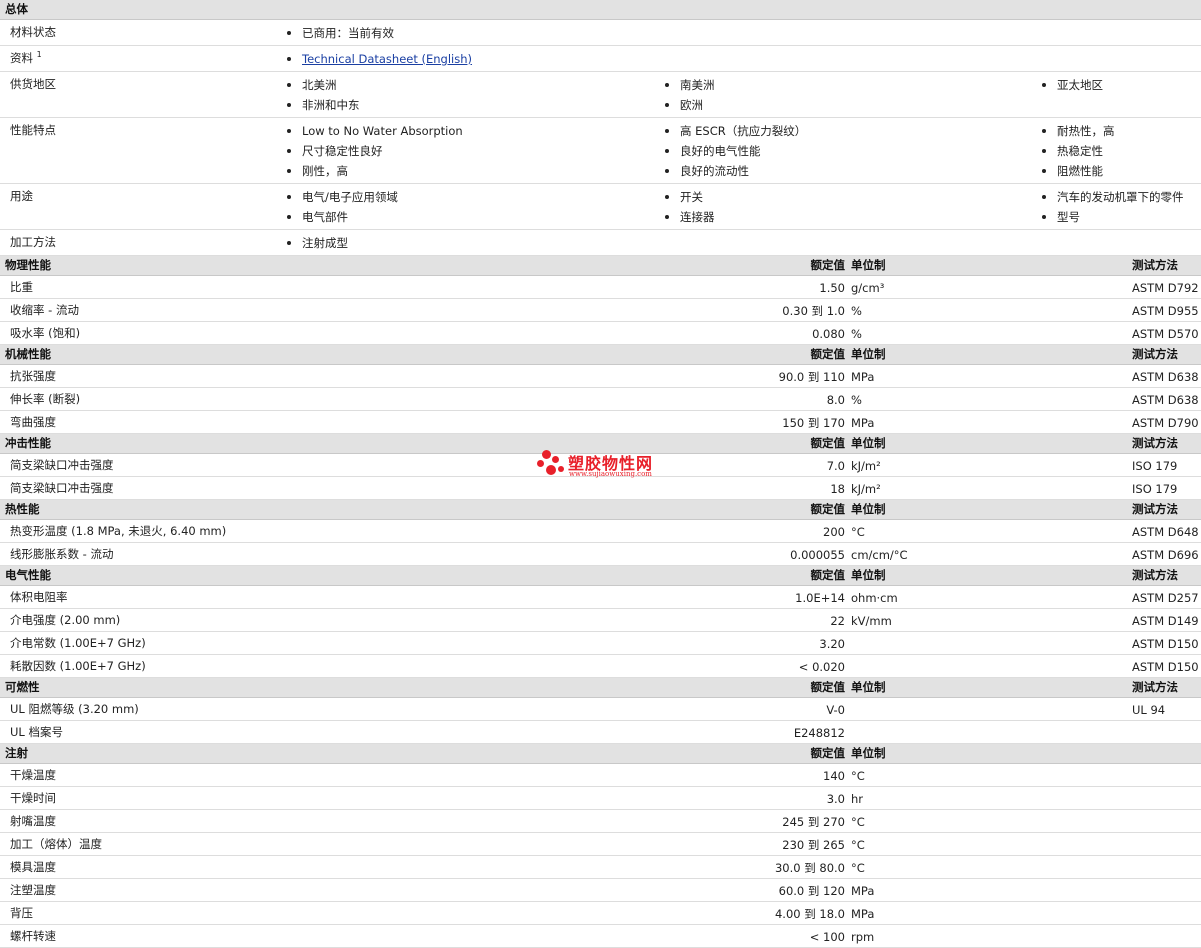 This screenshot has height=948, width=1201. I want to click on section-title: 热性能, so click(22, 509).